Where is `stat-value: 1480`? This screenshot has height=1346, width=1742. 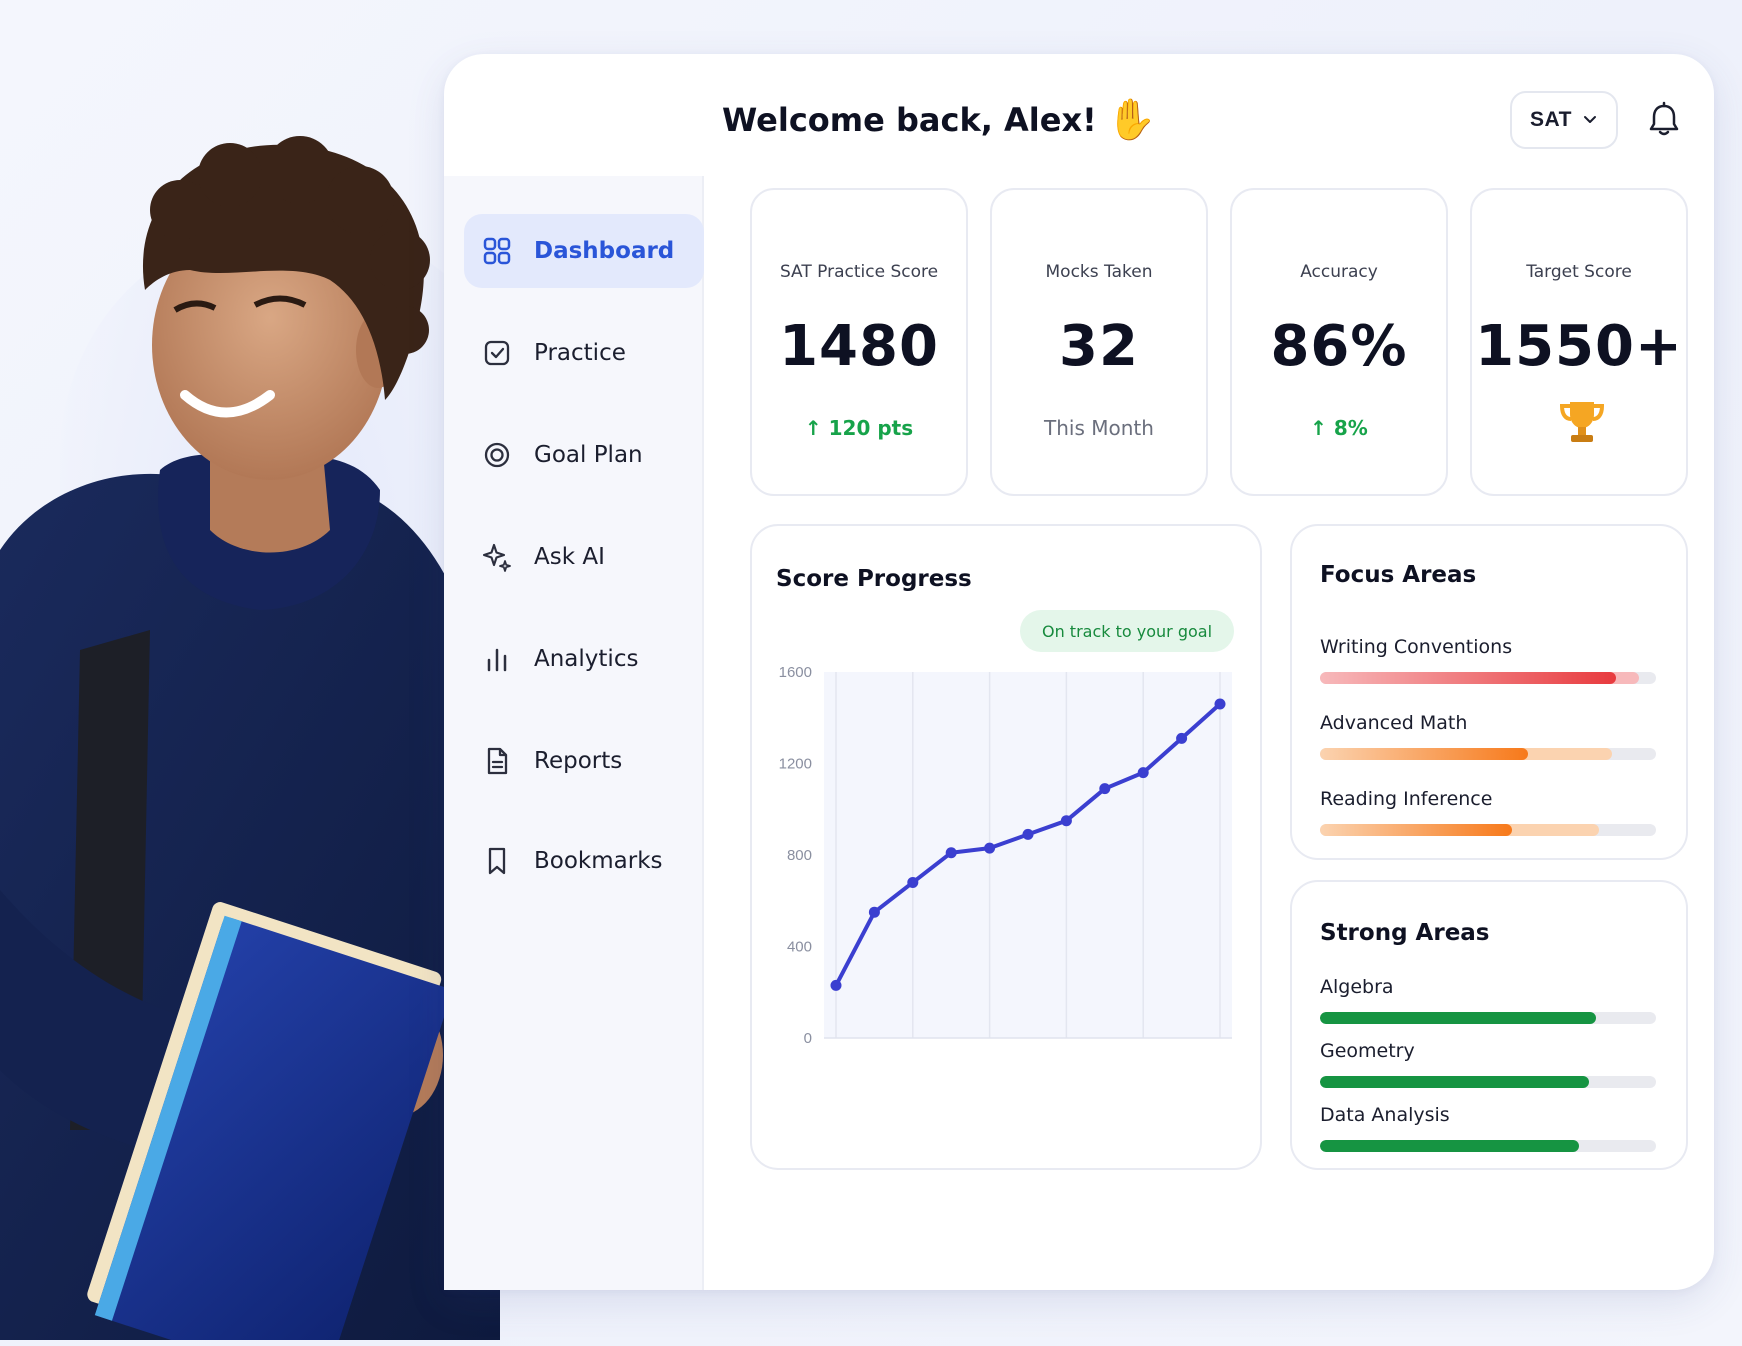 stat-value: 1480 is located at coordinates (859, 346).